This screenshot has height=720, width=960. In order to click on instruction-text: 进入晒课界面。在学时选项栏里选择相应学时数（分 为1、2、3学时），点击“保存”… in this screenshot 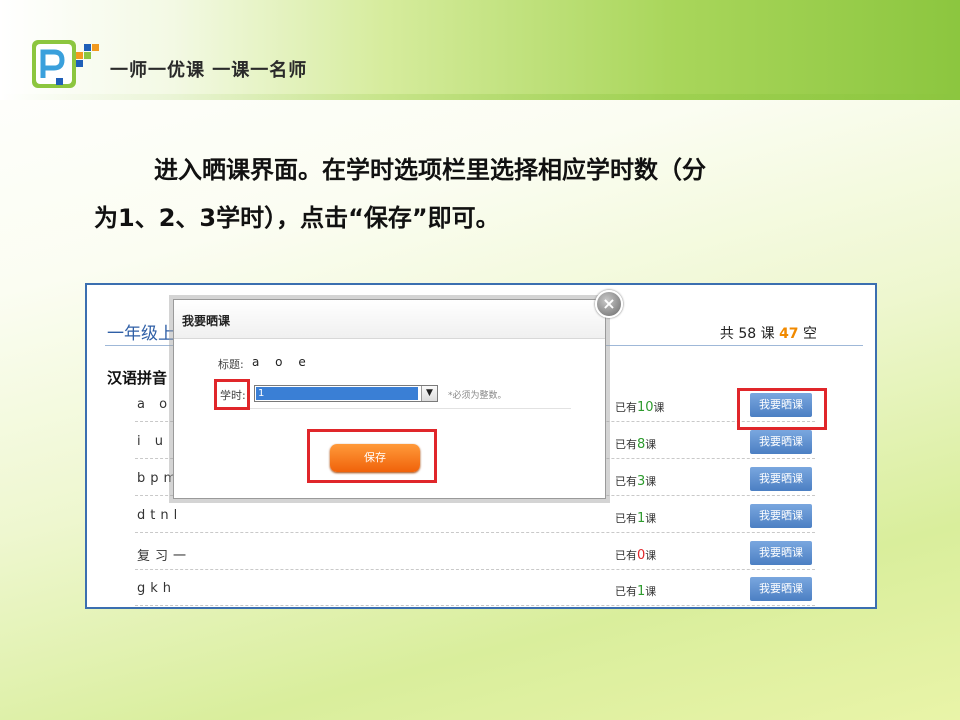, I will do `click(499, 194)`.